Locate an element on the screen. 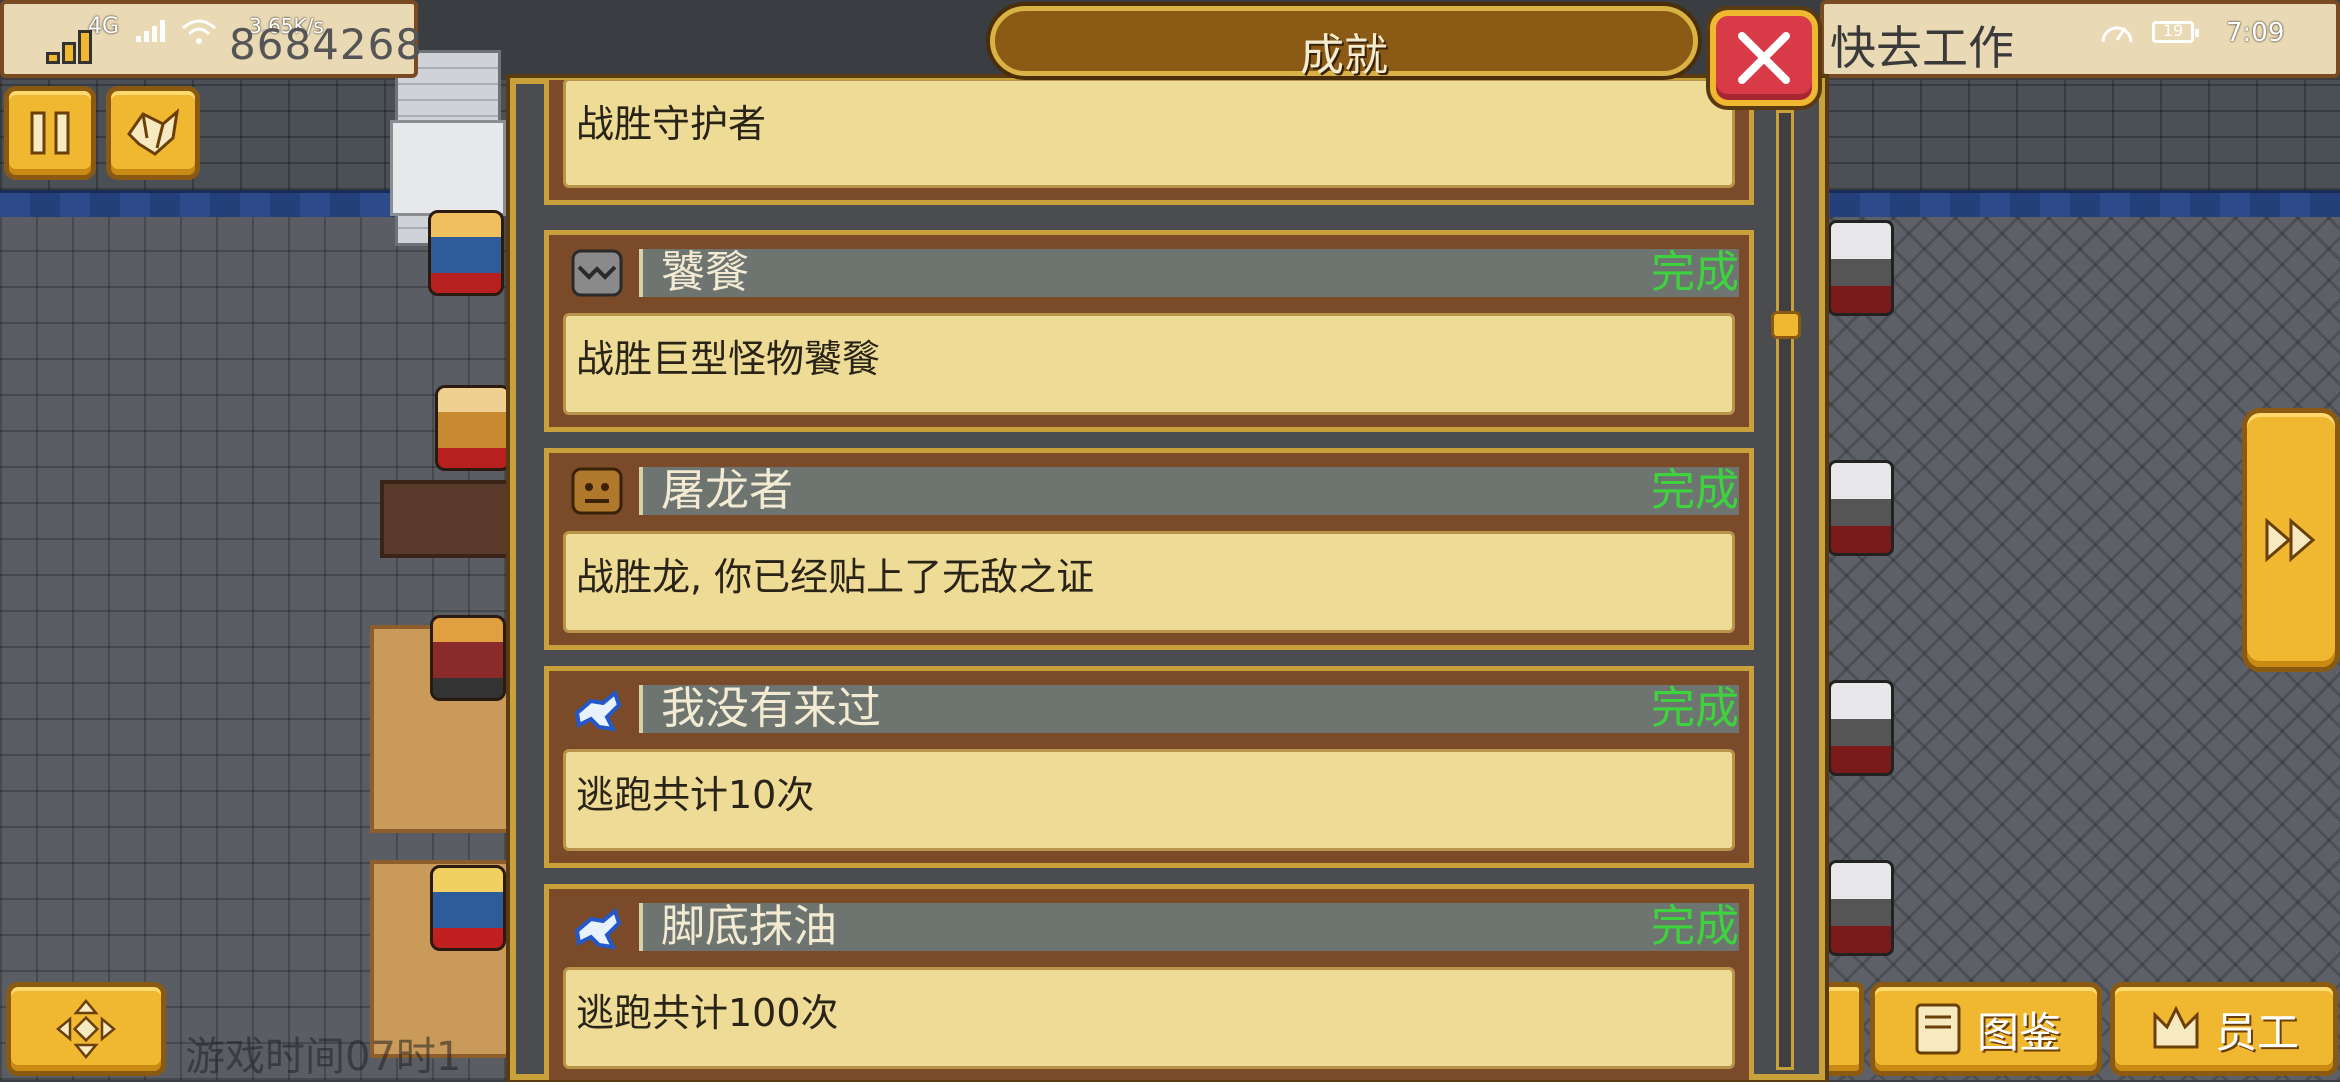 The height and width of the screenshot is (1082, 2340). crown-icon is located at coordinates (2176, 1027).